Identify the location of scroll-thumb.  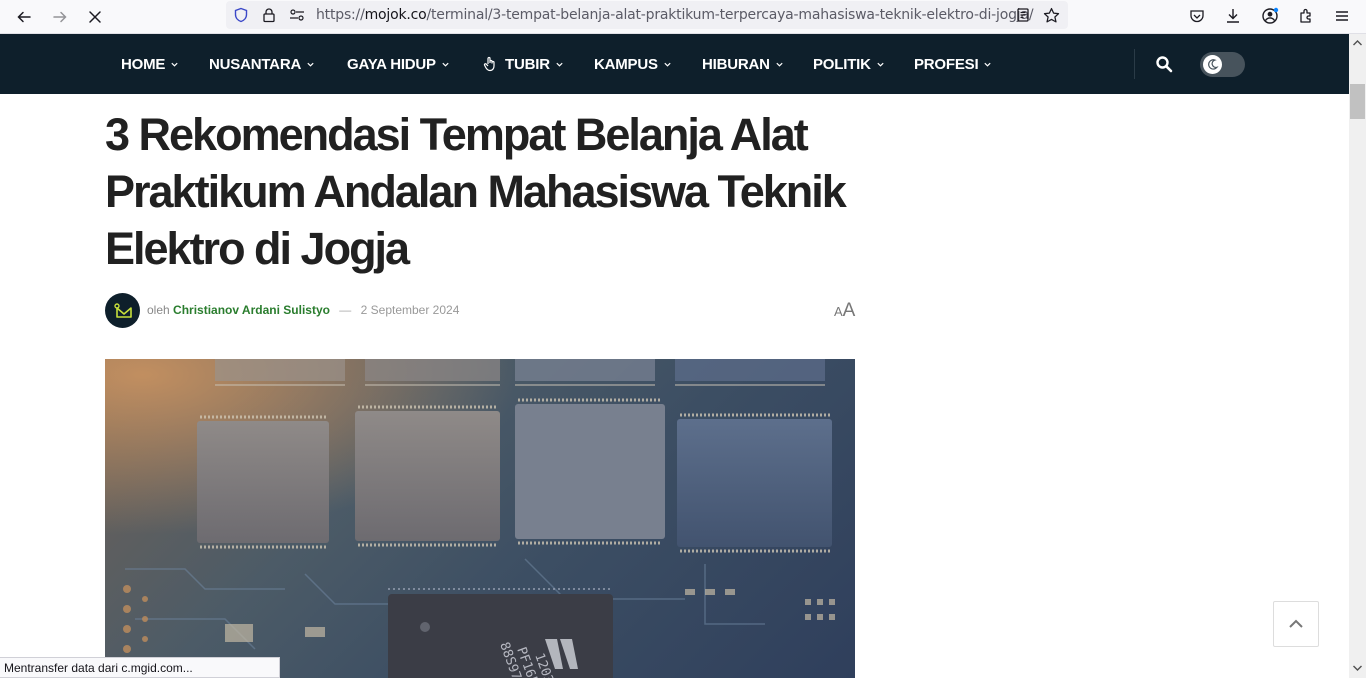
(1357, 101).